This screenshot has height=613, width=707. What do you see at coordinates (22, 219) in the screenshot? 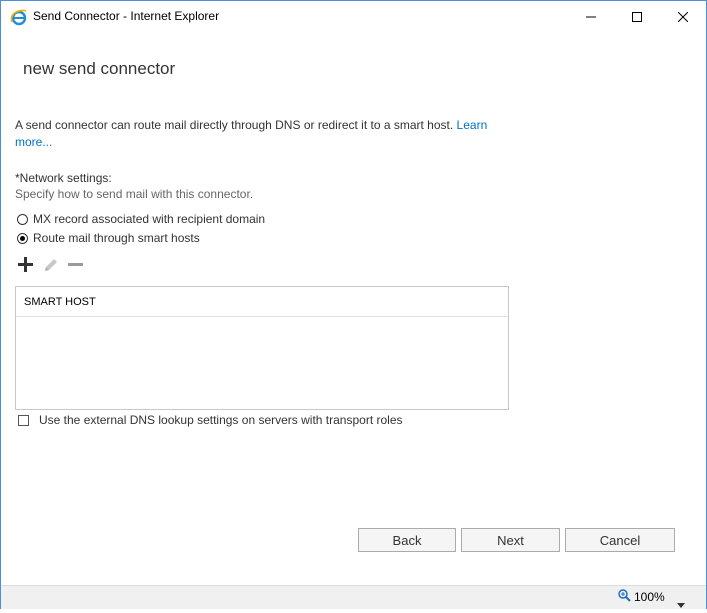
I see `radio-button` at bounding box center [22, 219].